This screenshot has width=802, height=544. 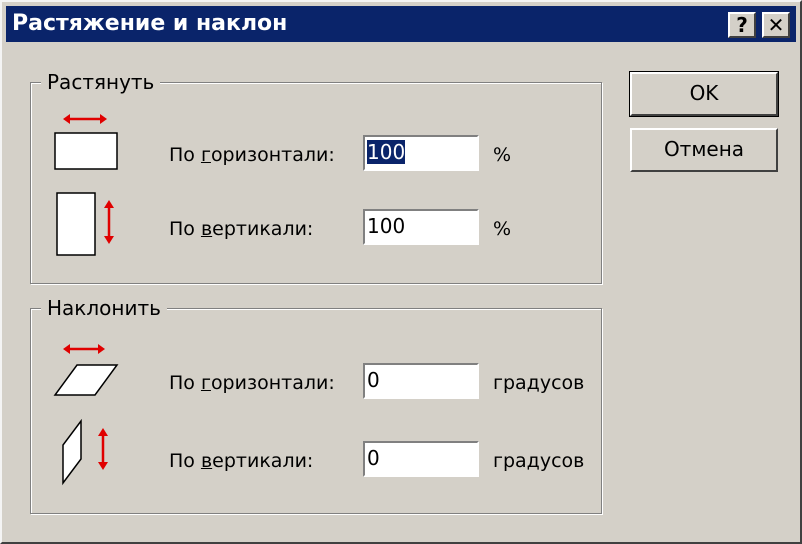 I want to click on dialog-title: Растяжение и наклон, so click(x=150, y=23).